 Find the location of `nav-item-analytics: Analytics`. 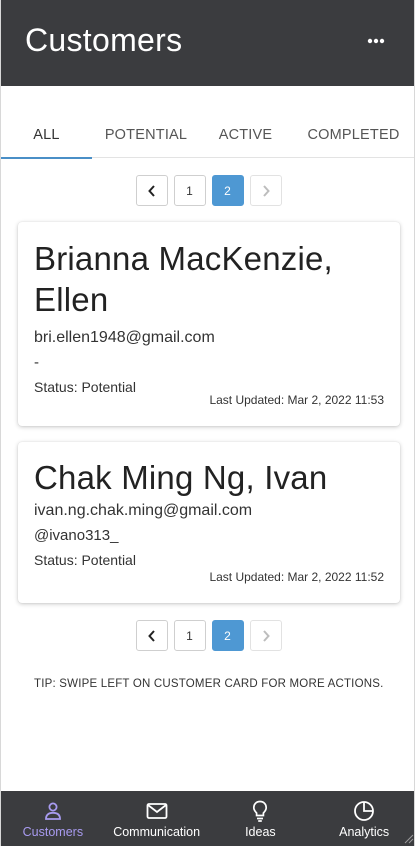

nav-item-analytics: Analytics is located at coordinates (363, 818).